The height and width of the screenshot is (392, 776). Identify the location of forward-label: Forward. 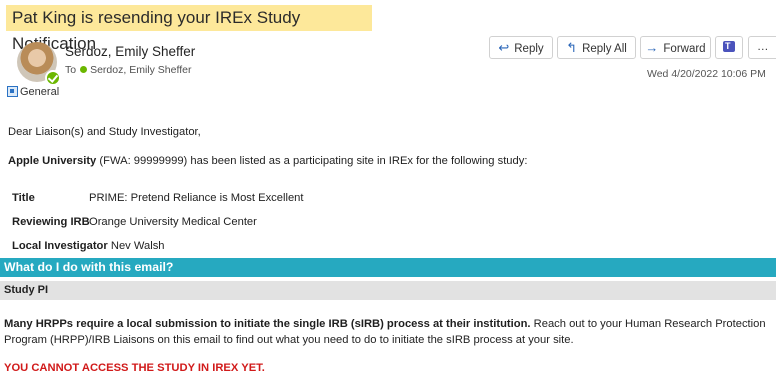
(684, 49).